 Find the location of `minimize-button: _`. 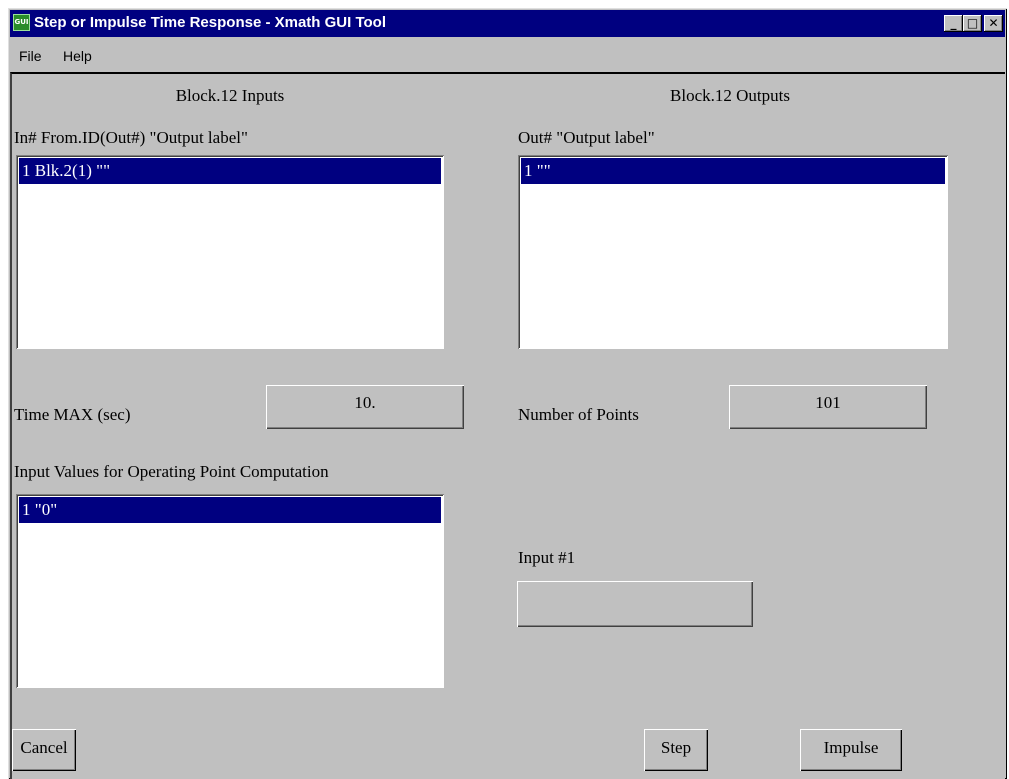

minimize-button: _ is located at coordinates (953, 23).